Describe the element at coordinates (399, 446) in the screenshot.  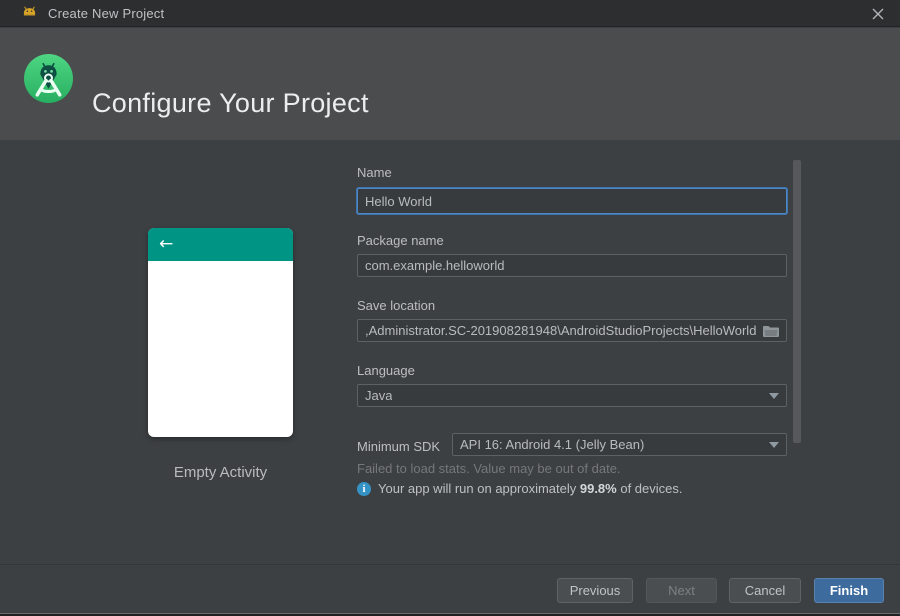
I see `min-sdk-label: Minimum SDK` at that location.